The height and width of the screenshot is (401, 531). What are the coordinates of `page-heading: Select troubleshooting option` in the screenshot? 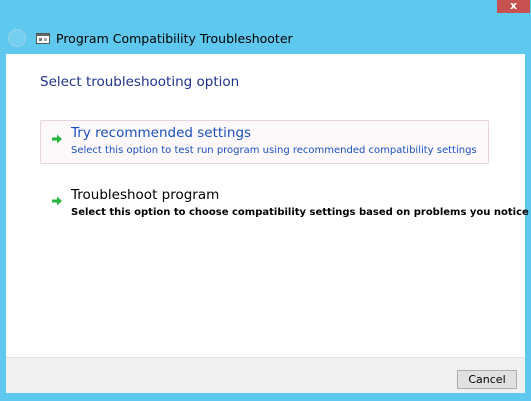 It's located at (140, 82).